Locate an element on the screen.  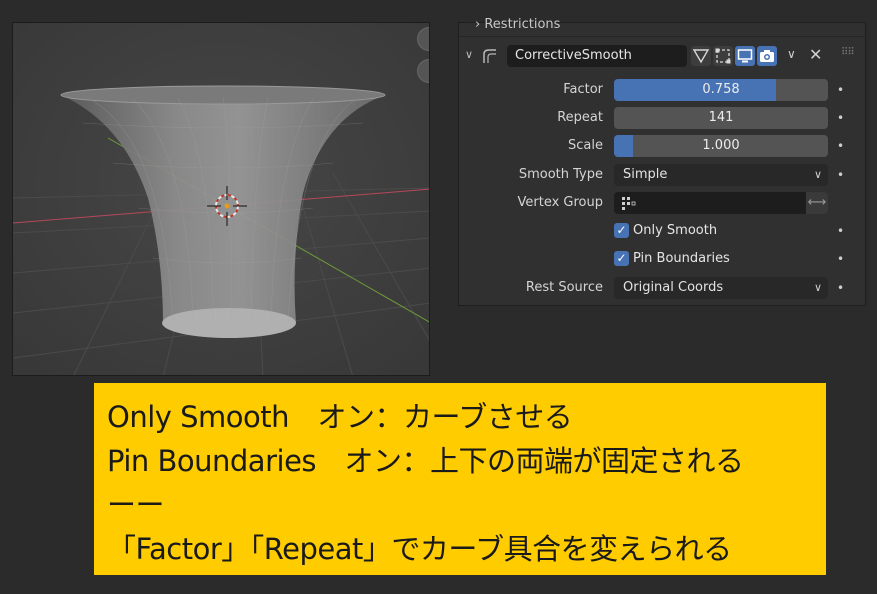
close-icon: ✕ is located at coordinates (815, 54).